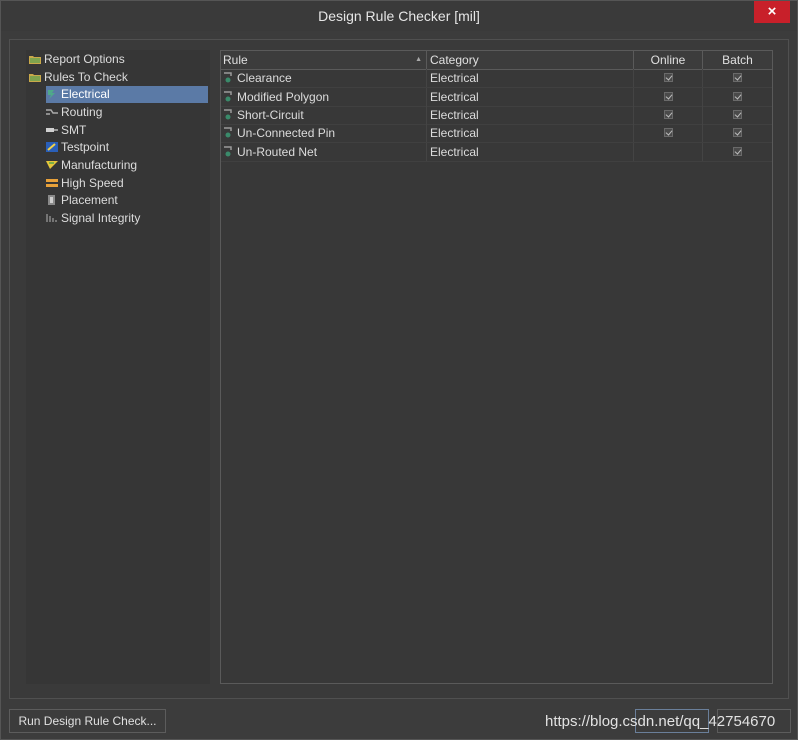  I want to click on grid-header: Rule ▲ Category Online Batch, so click(496, 60).